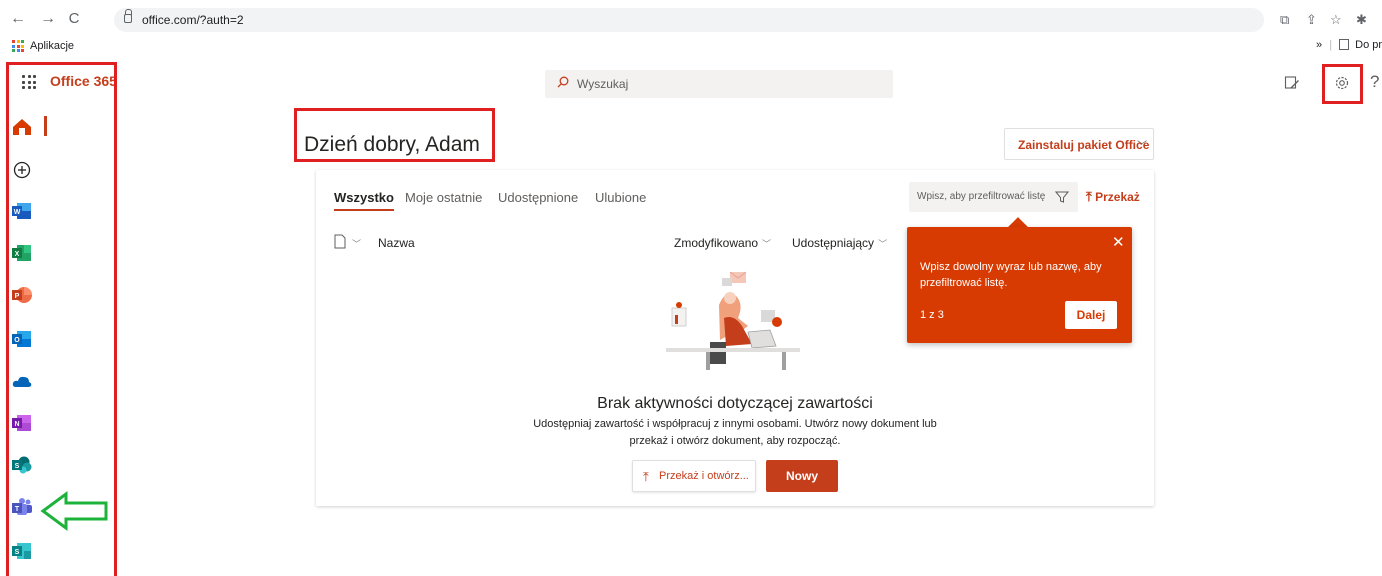  I want to click on address-bar: office.com/?auth=2, so click(689, 20).